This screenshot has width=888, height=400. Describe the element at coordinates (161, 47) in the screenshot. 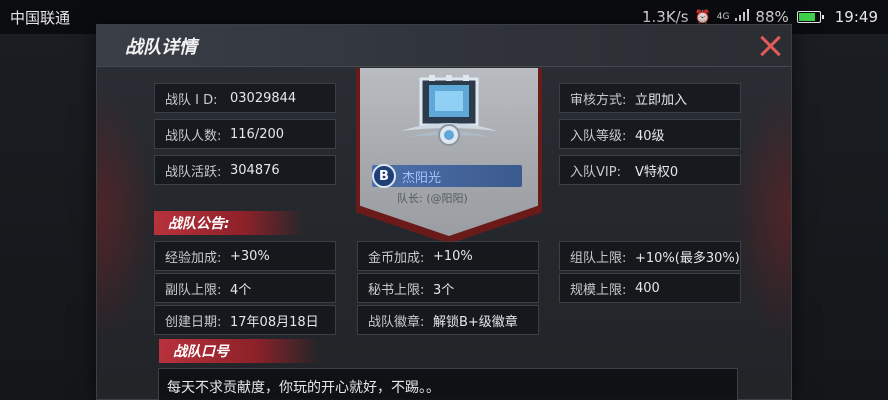

I see `panel-title: 战队详情` at that location.